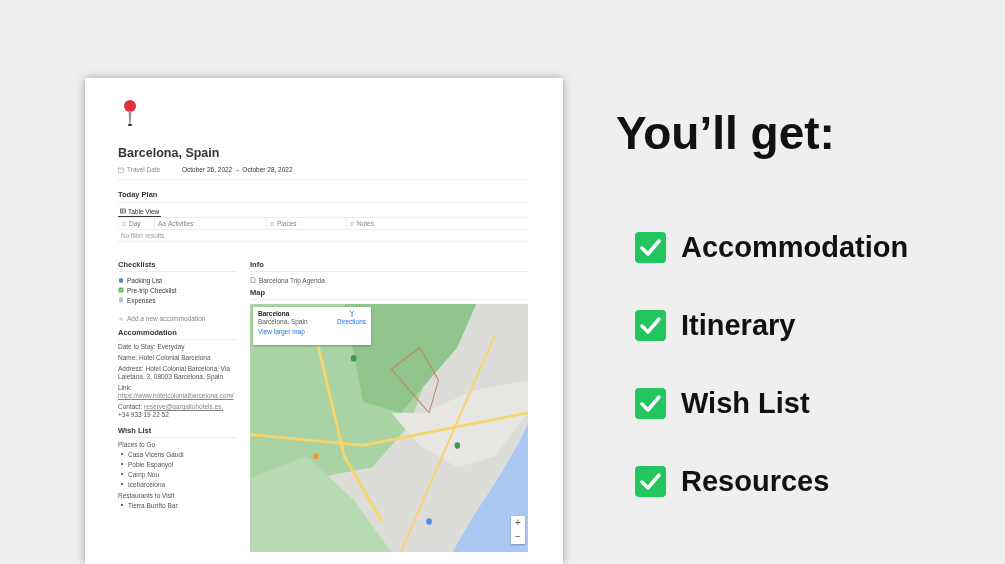  I want to click on feature-label: Itinerary, so click(738, 325).